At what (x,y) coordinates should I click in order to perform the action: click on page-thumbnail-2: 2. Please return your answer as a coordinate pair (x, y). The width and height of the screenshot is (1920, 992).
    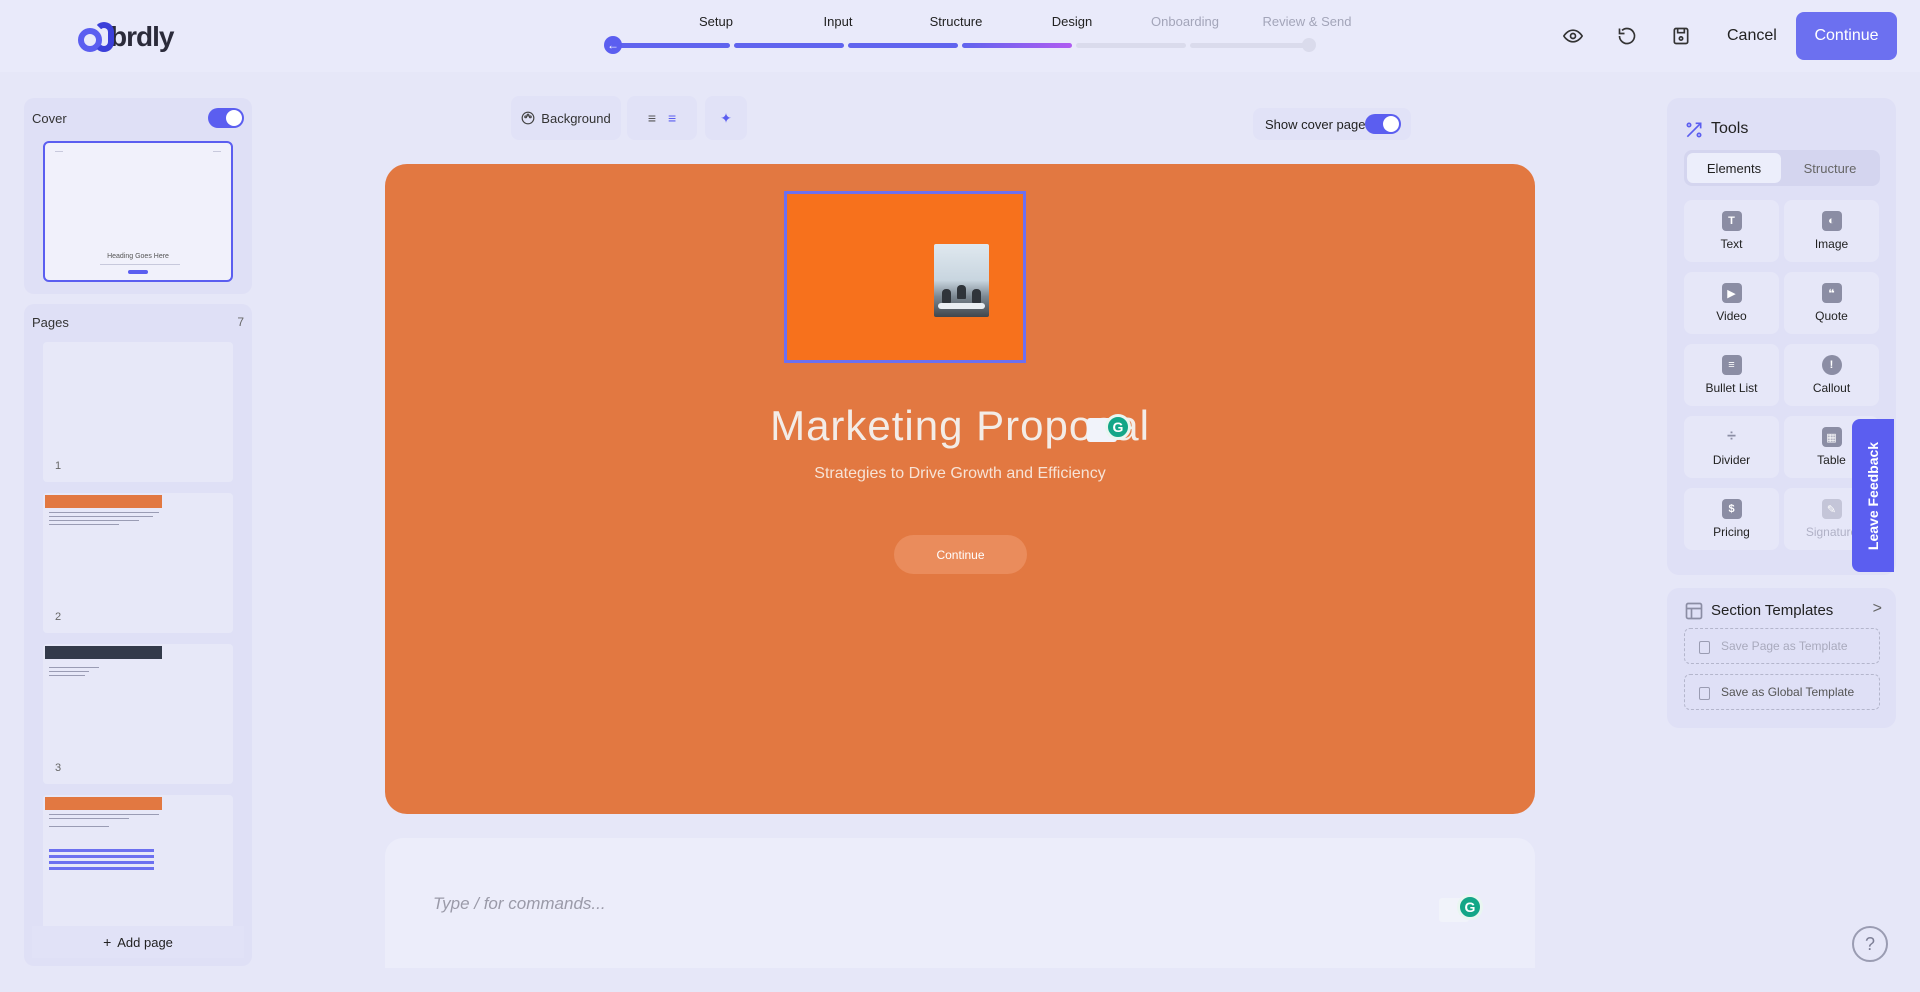
    Looking at the image, I should click on (138, 563).